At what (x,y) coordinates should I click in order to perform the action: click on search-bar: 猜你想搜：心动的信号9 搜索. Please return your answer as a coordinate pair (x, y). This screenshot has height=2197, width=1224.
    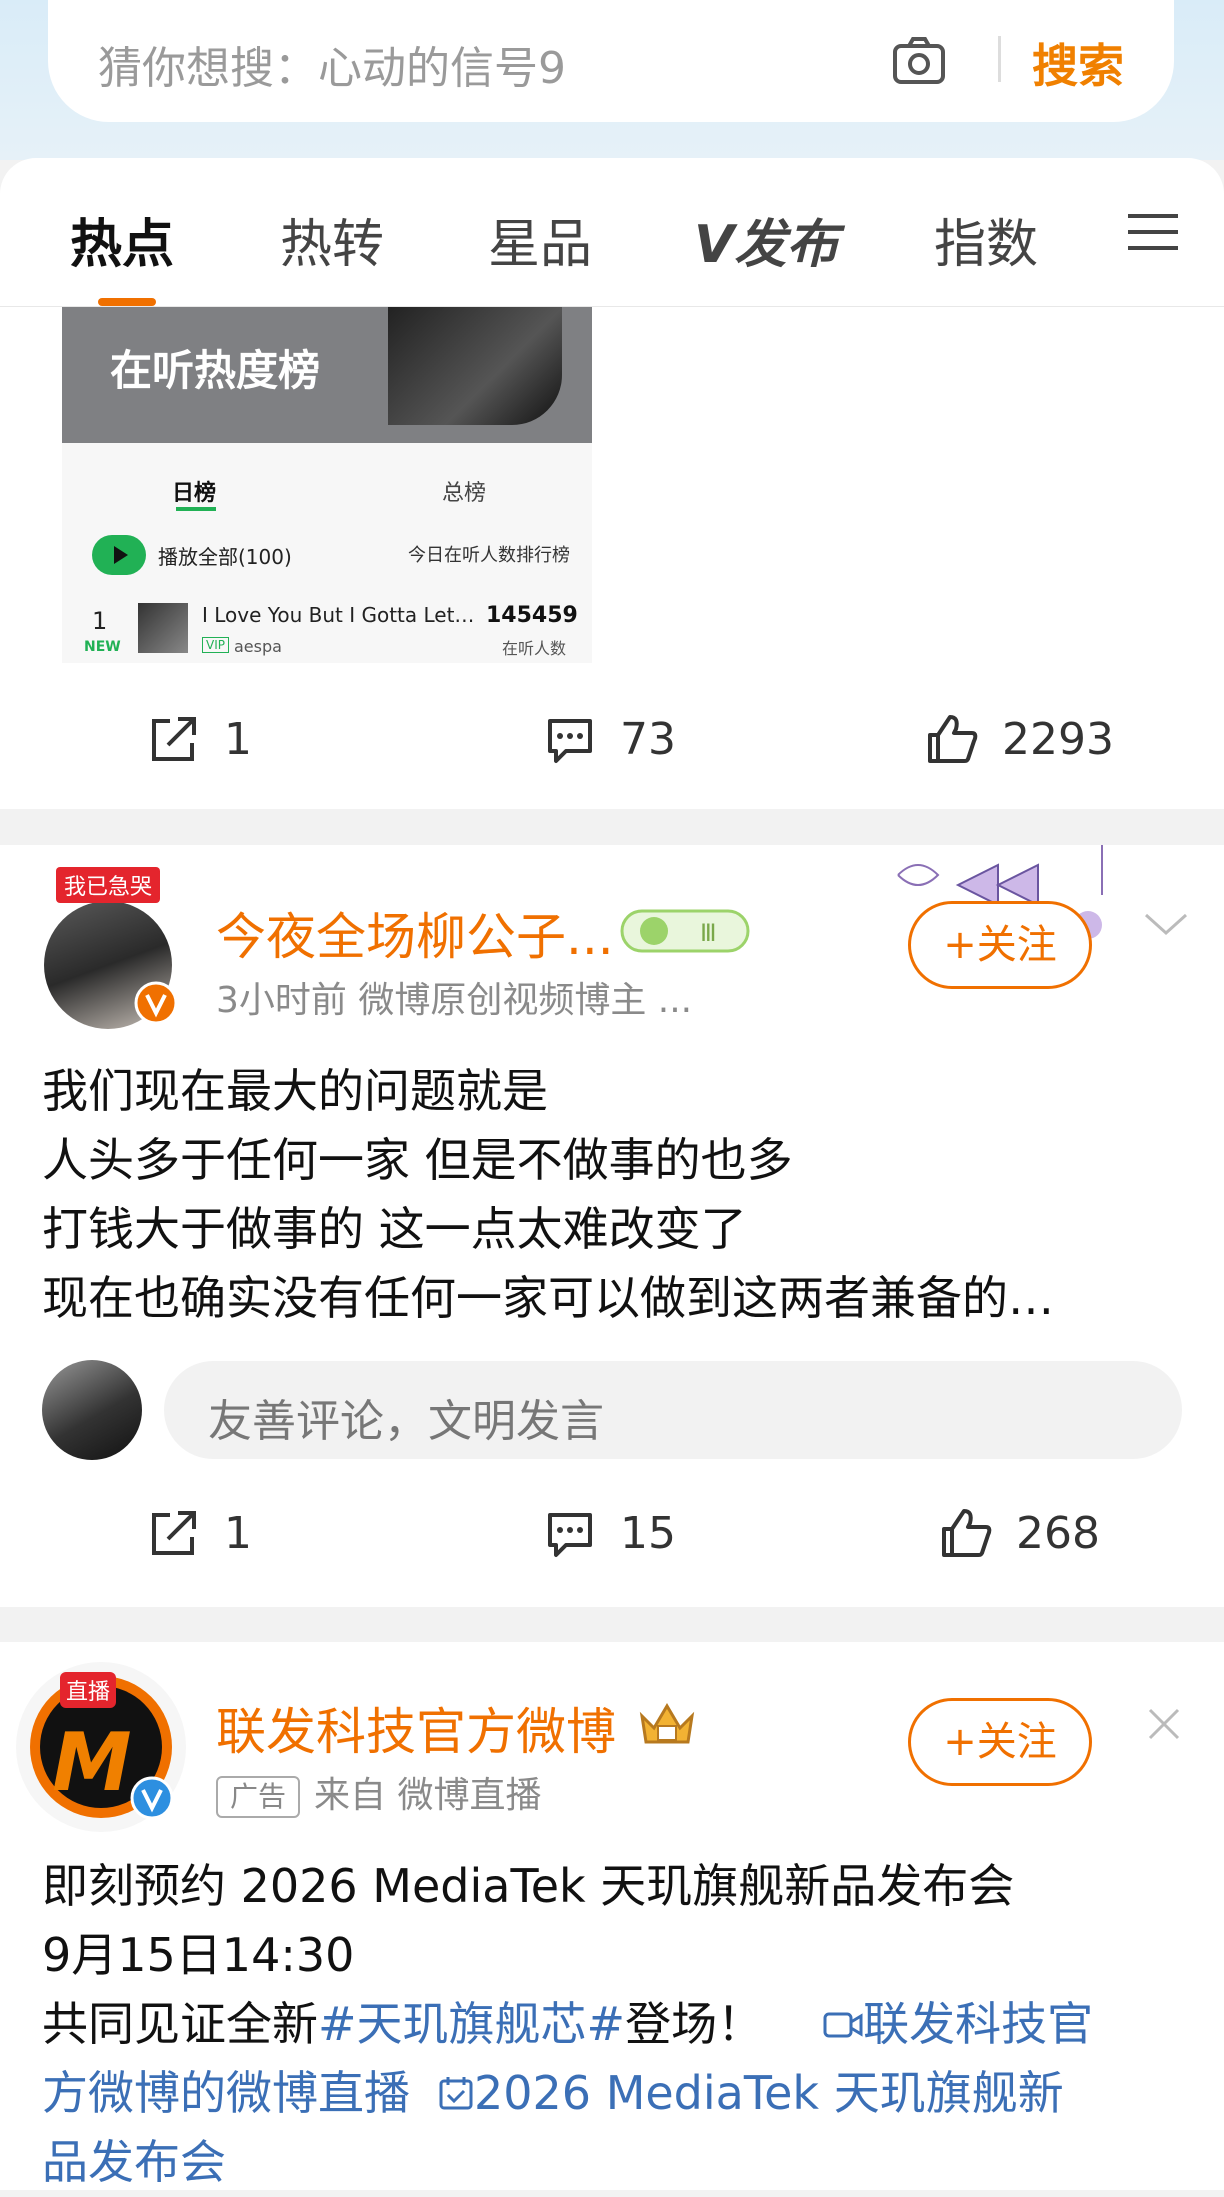
    Looking at the image, I should click on (611, 61).